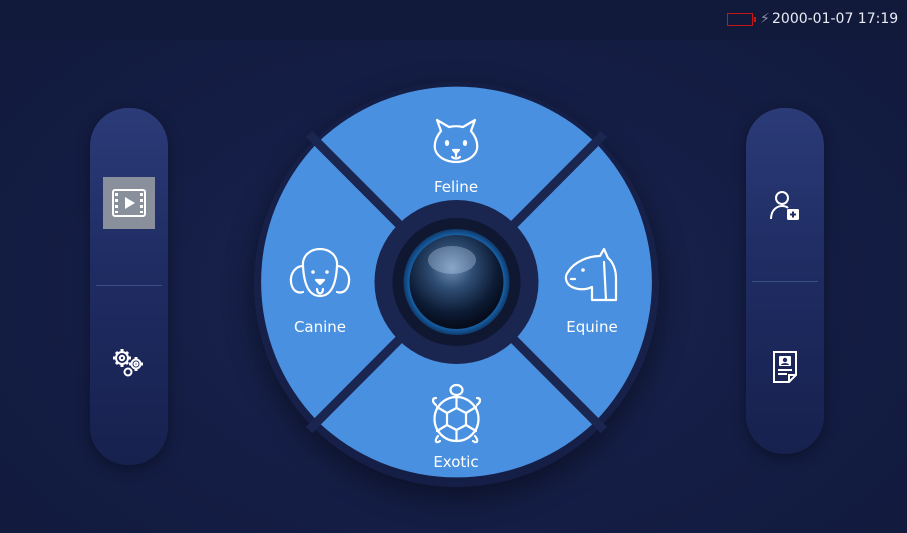 The height and width of the screenshot is (533, 907). I want to click on segment-label-feline: Feline, so click(456, 187).